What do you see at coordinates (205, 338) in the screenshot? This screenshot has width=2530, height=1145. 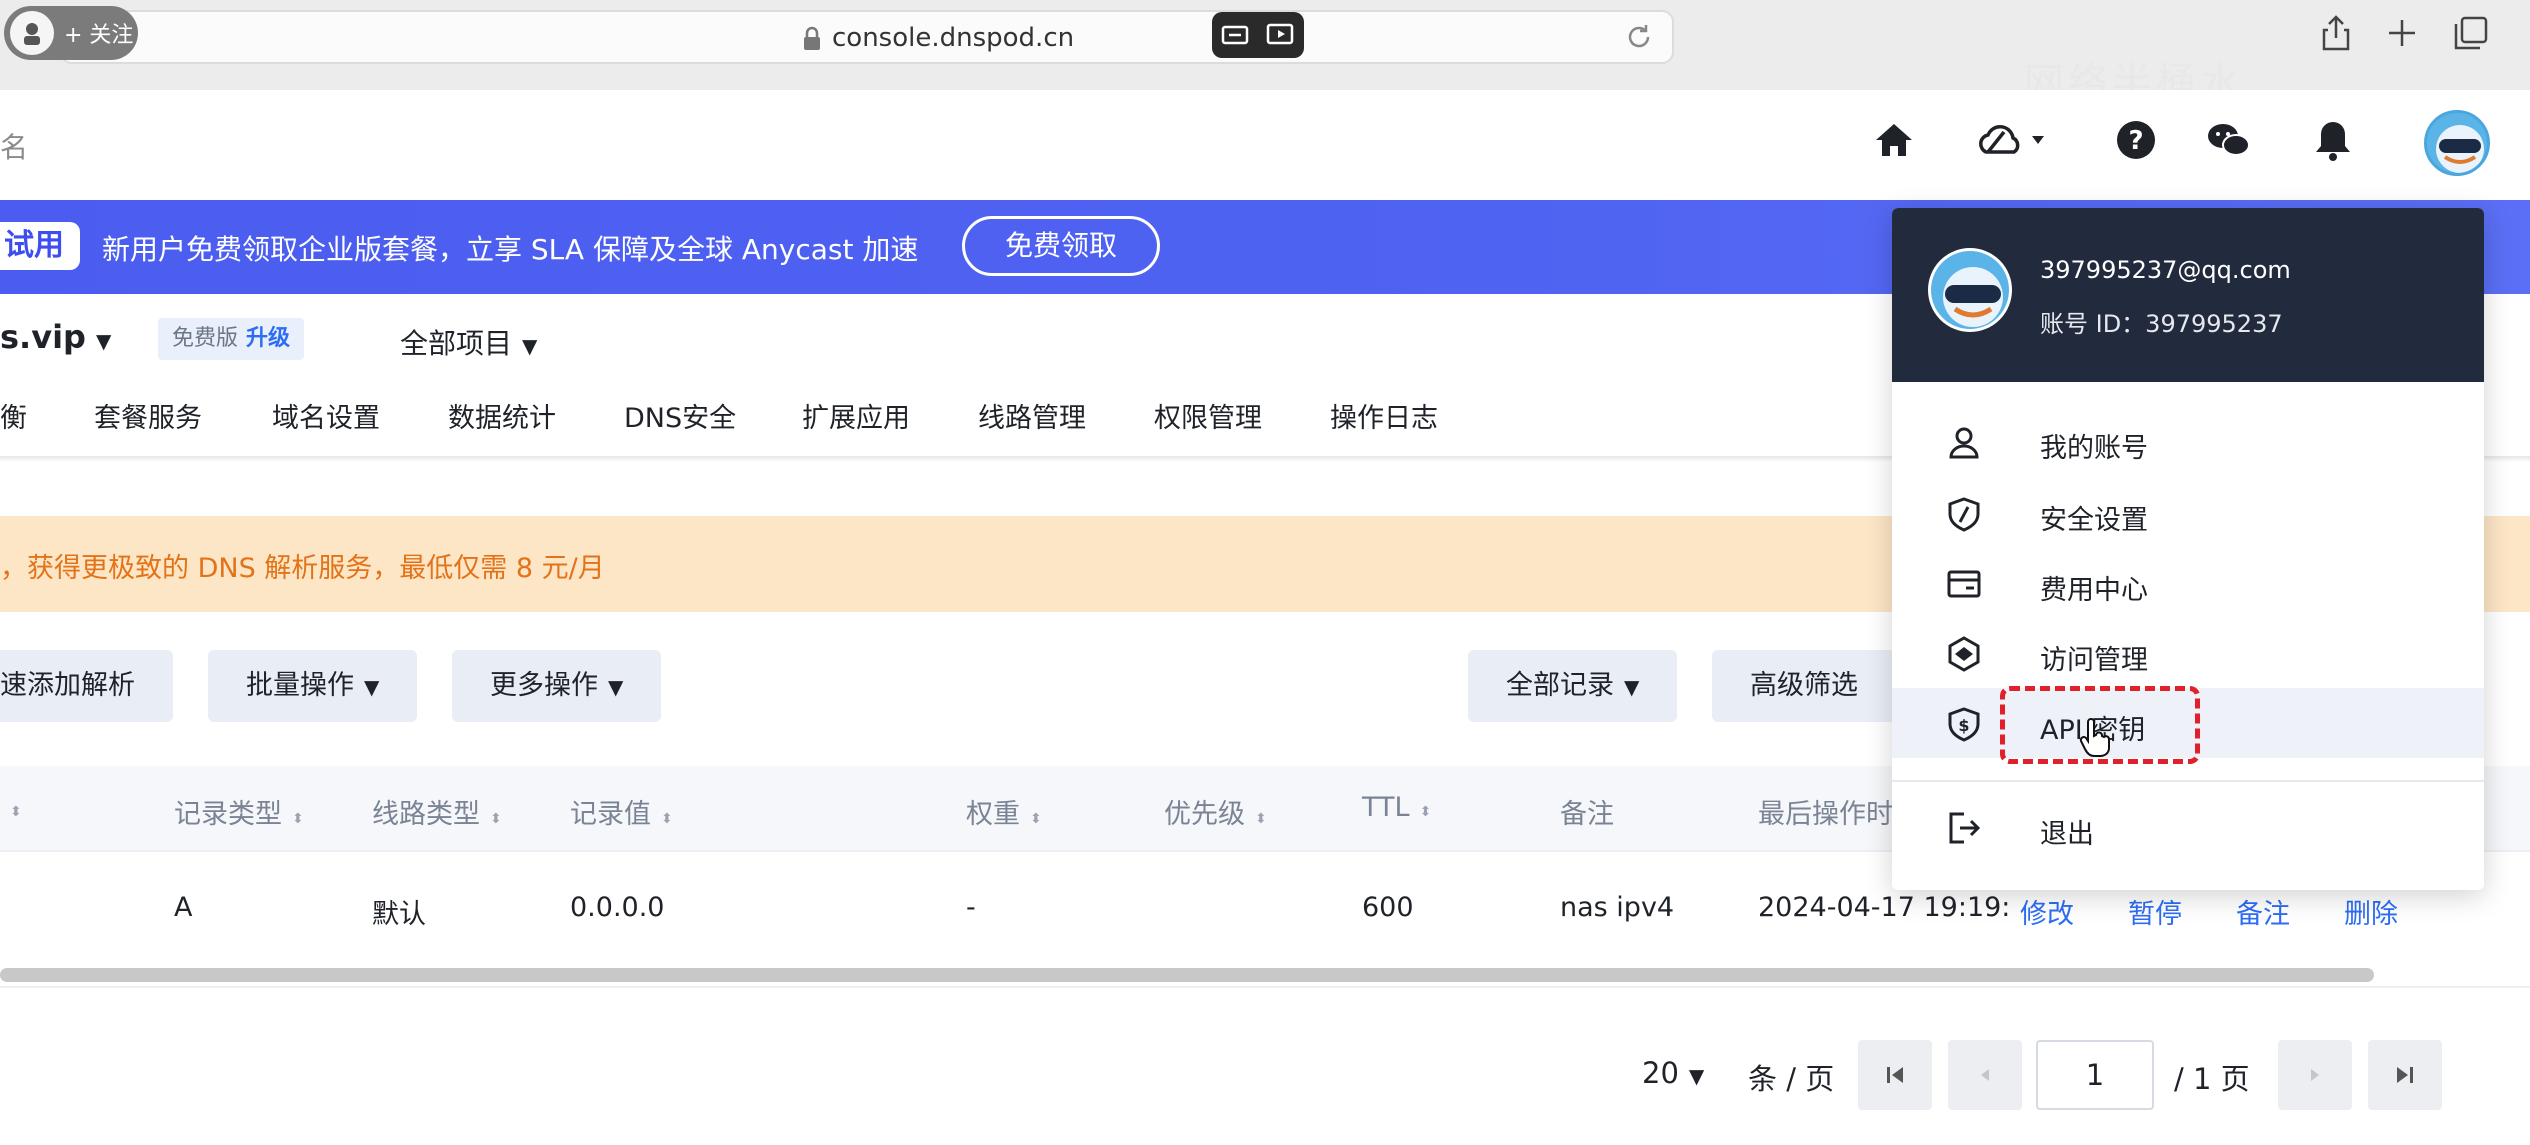 I see `plan-name: 免费版` at bounding box center [205, 338].